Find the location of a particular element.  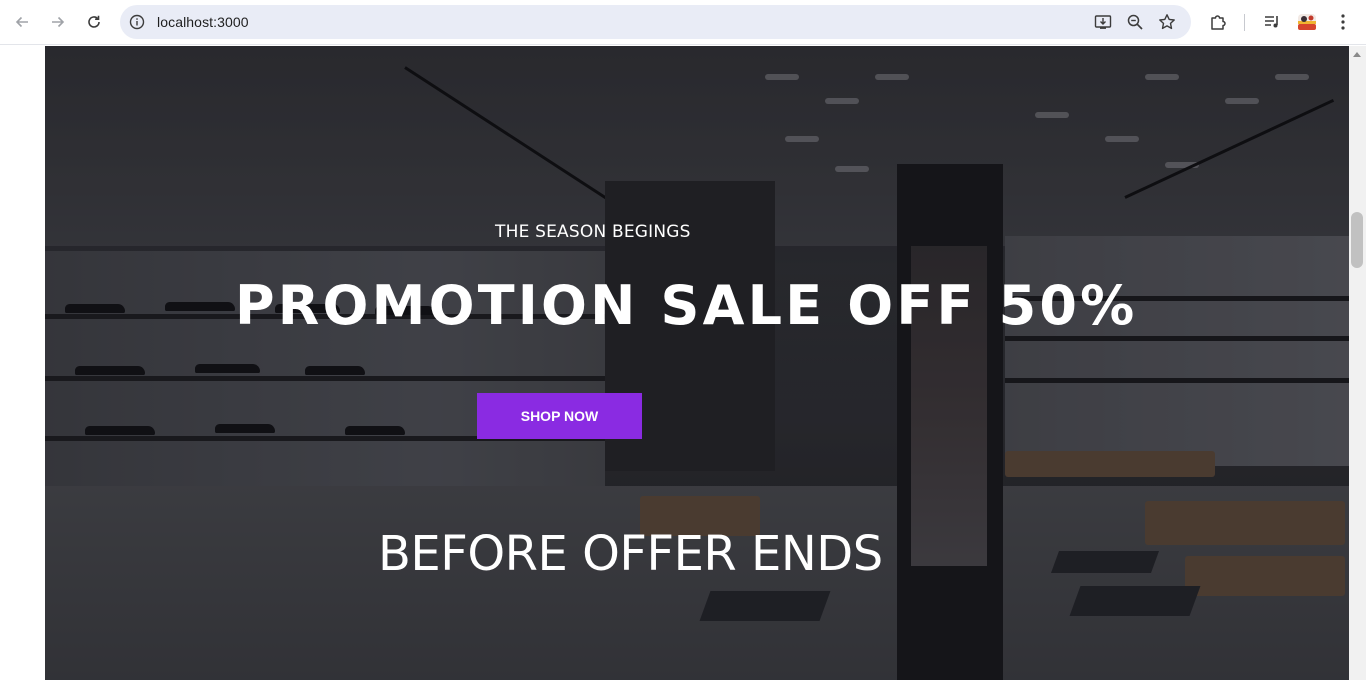

arrow-left-icon is located at coordinates (21, 22).